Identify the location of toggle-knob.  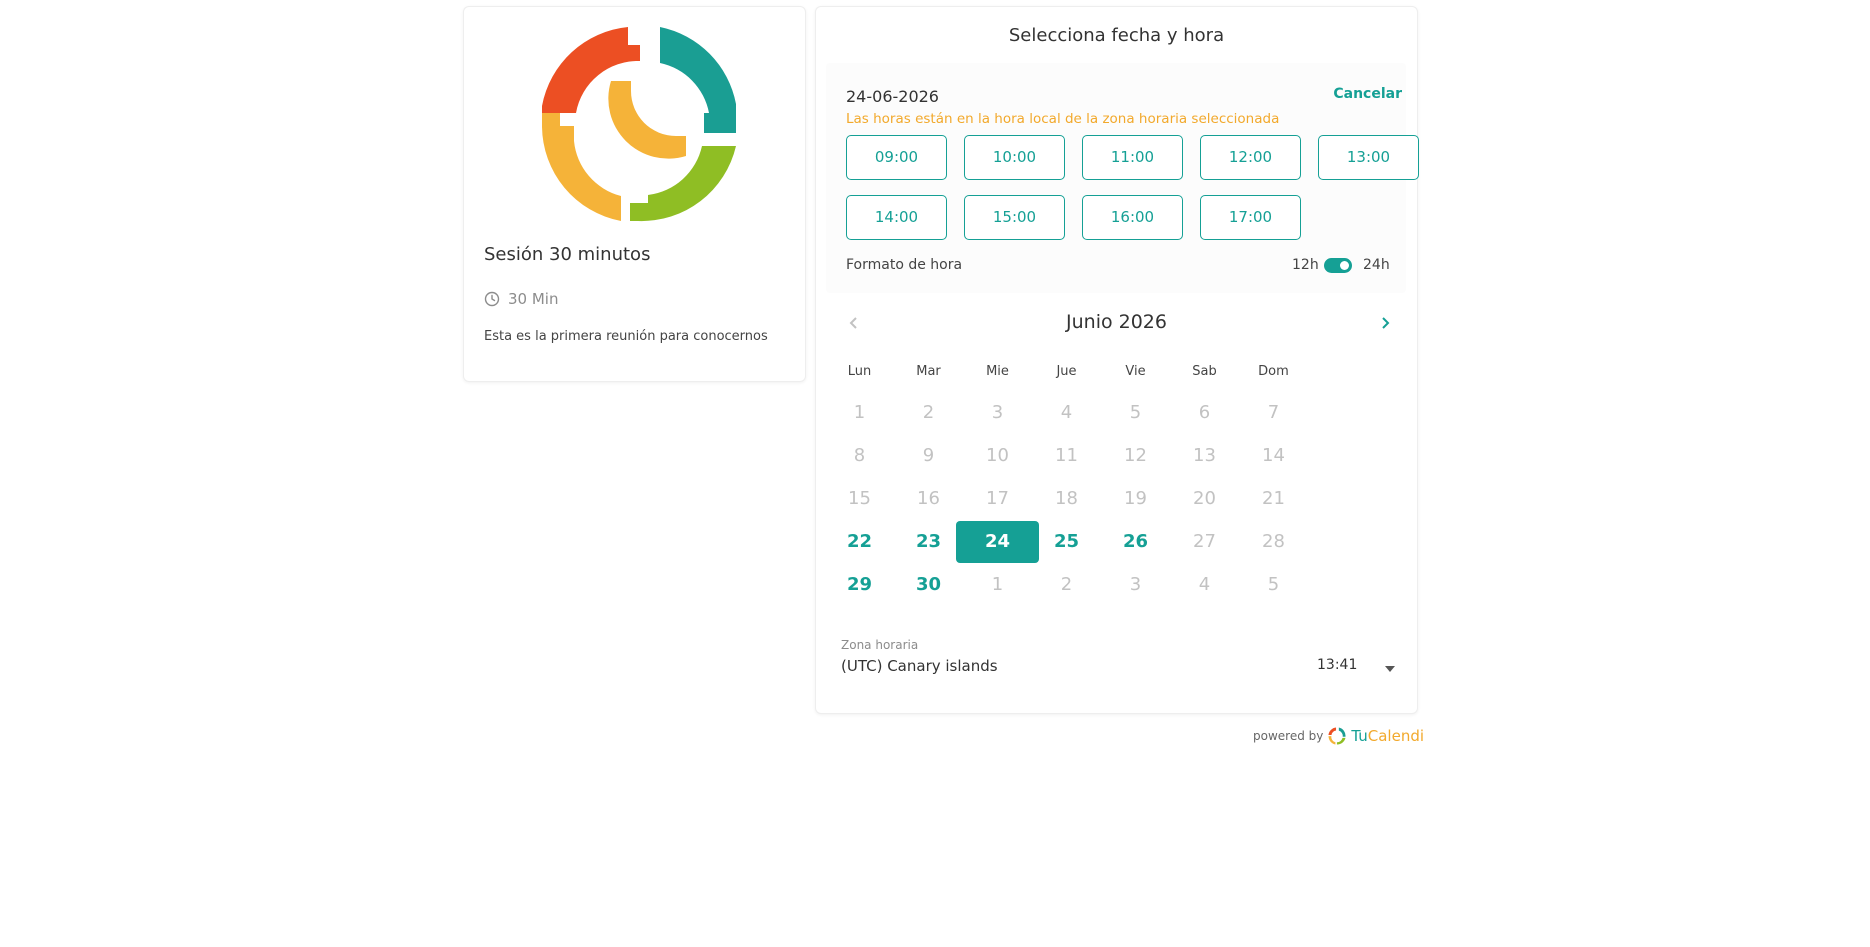
(1344, 265).